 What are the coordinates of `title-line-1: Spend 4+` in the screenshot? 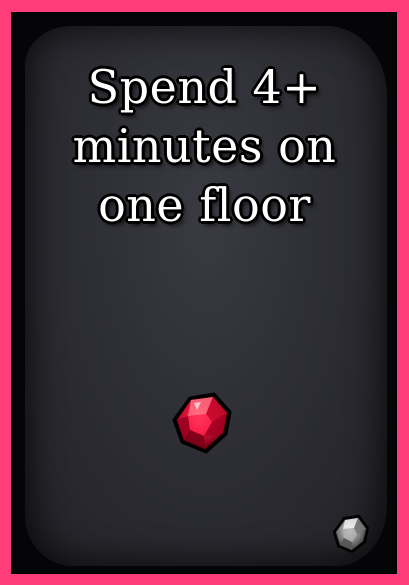 It's located at (204, 87).